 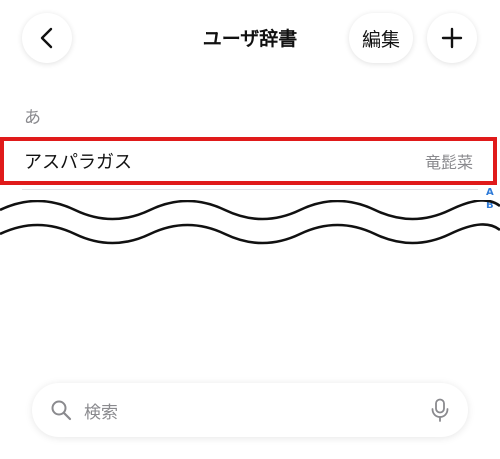 What do you see at coordinates (250, 189) in the screenshot?
I see `row-divider` at bounding box center [250, 189].